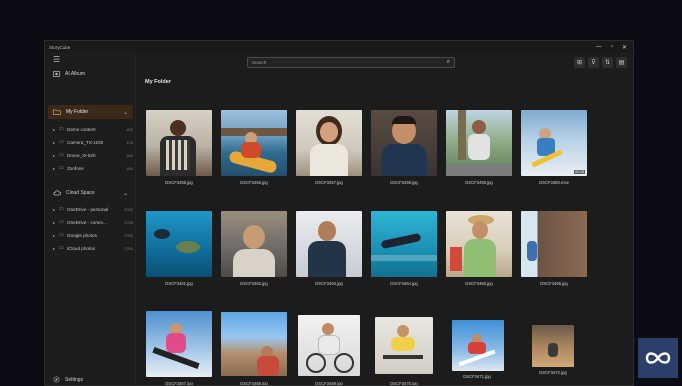 Image resolution: width=682 pixels, height=386 pixels. I want to click on folder-count: 405, so click(129, 129).